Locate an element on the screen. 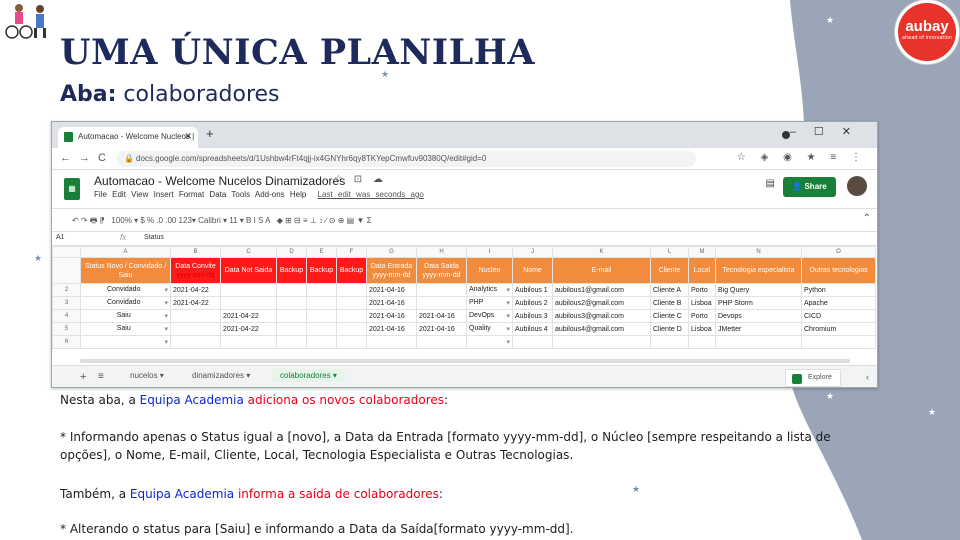  row-header: 3 is located at coordinates (66, 303).